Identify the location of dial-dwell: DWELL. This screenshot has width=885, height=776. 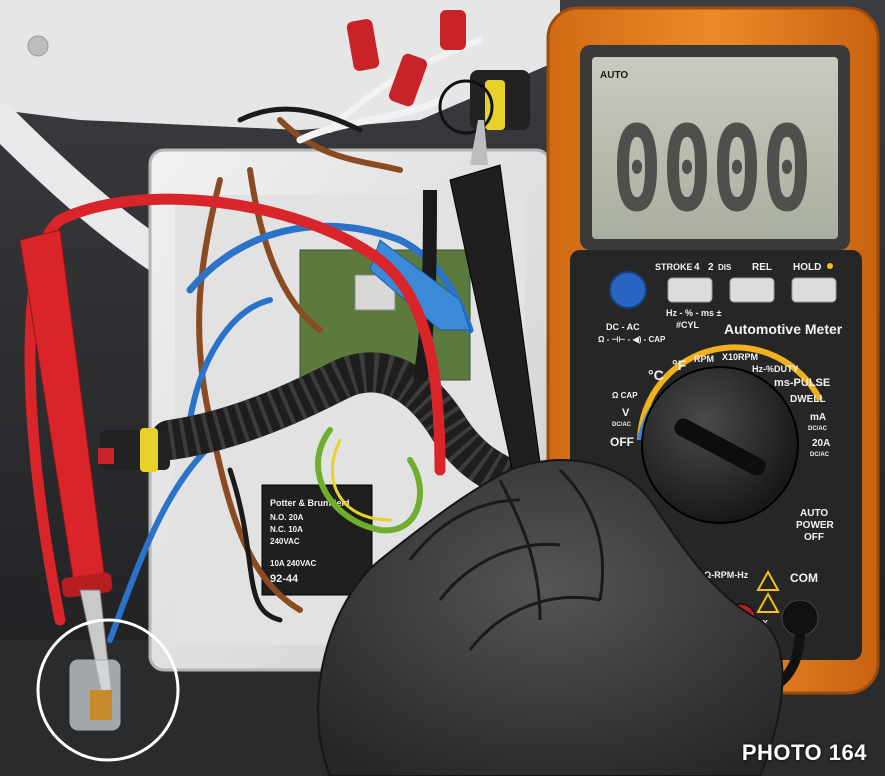
(808, 399).